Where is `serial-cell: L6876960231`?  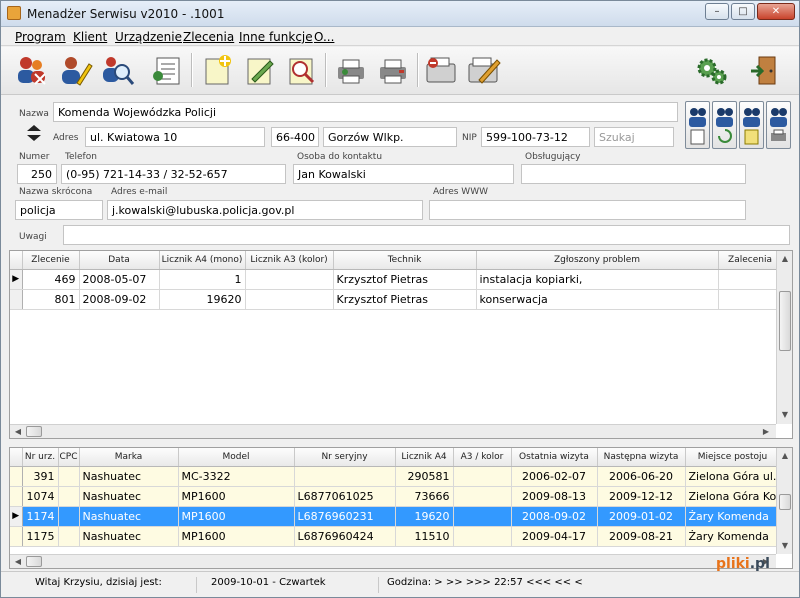
serial-cell: L6876960231 is located at coordinates (345, 516).